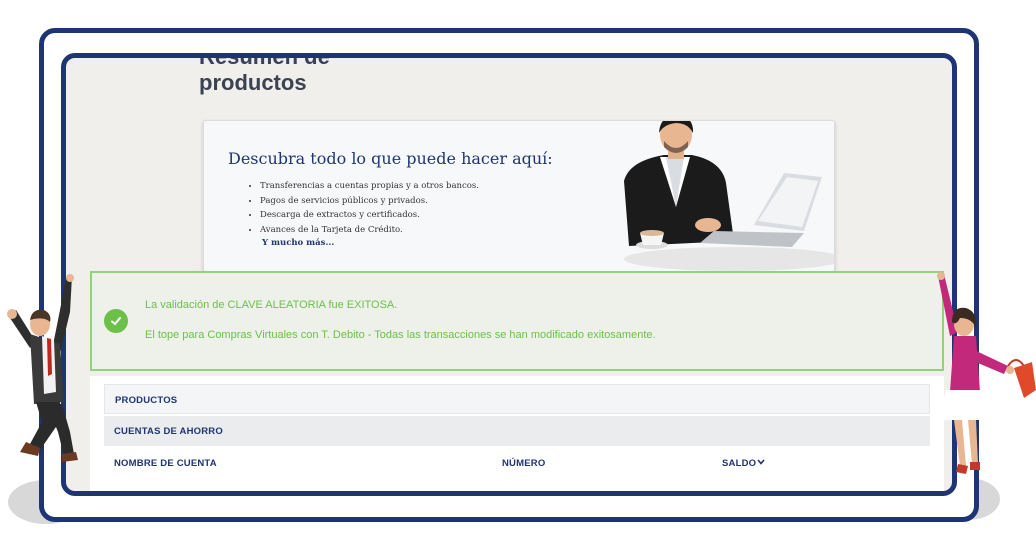 The height and width of the screenshot is (555, 1036). I want to click on man-with-laptop-photo, so click(719, 196).